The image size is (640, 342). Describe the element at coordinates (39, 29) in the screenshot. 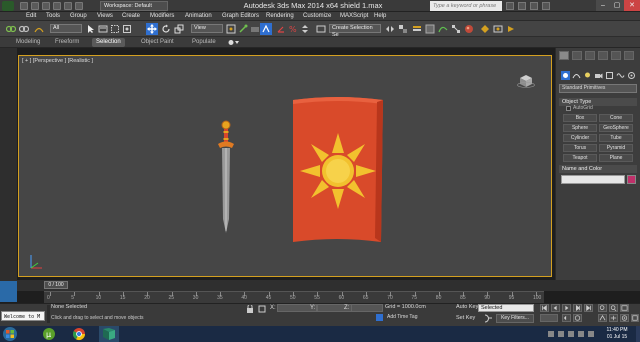

I see `bind-space-warp-icon` at that location.